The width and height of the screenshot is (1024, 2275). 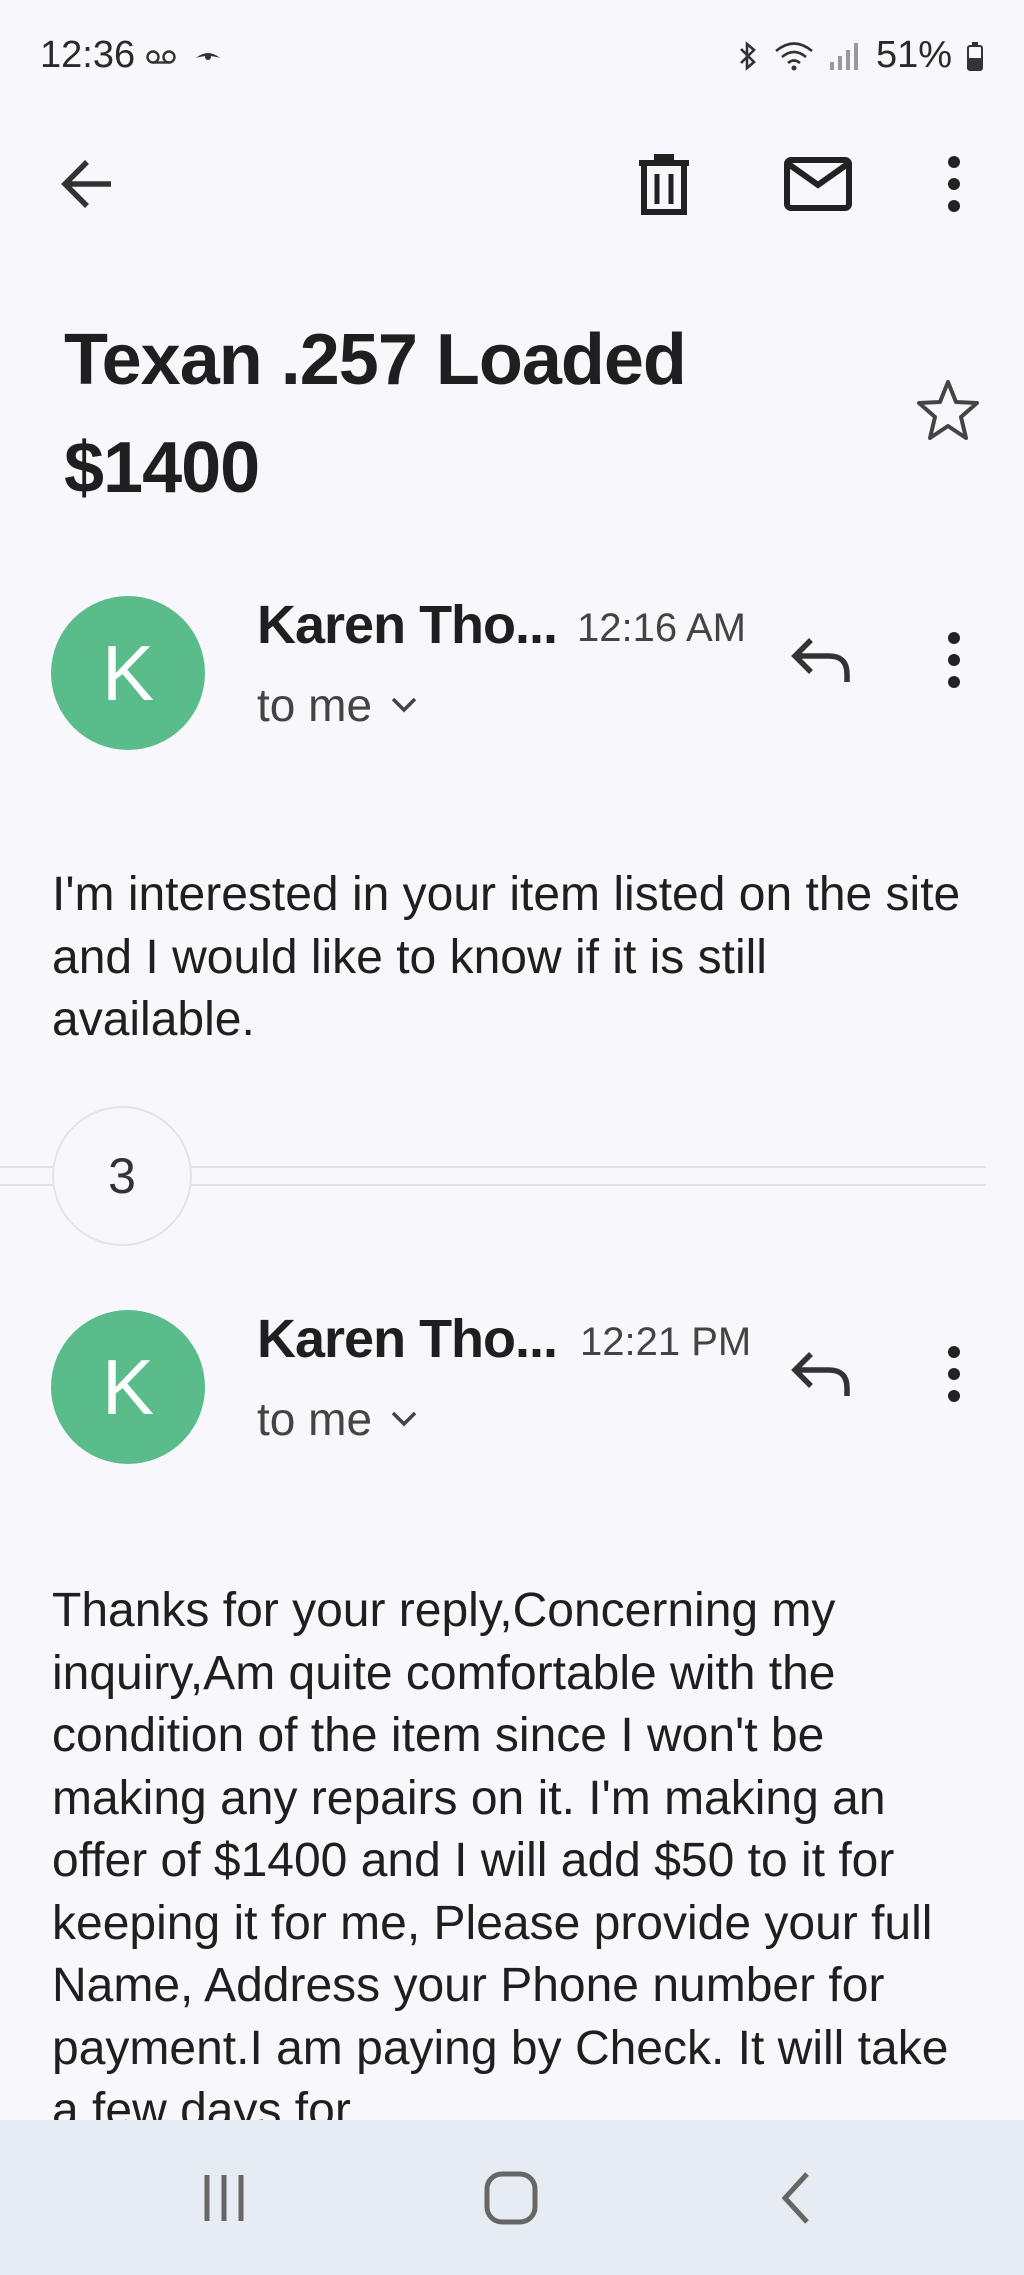 I want to click on star-icon, so click(x=948, y=410).